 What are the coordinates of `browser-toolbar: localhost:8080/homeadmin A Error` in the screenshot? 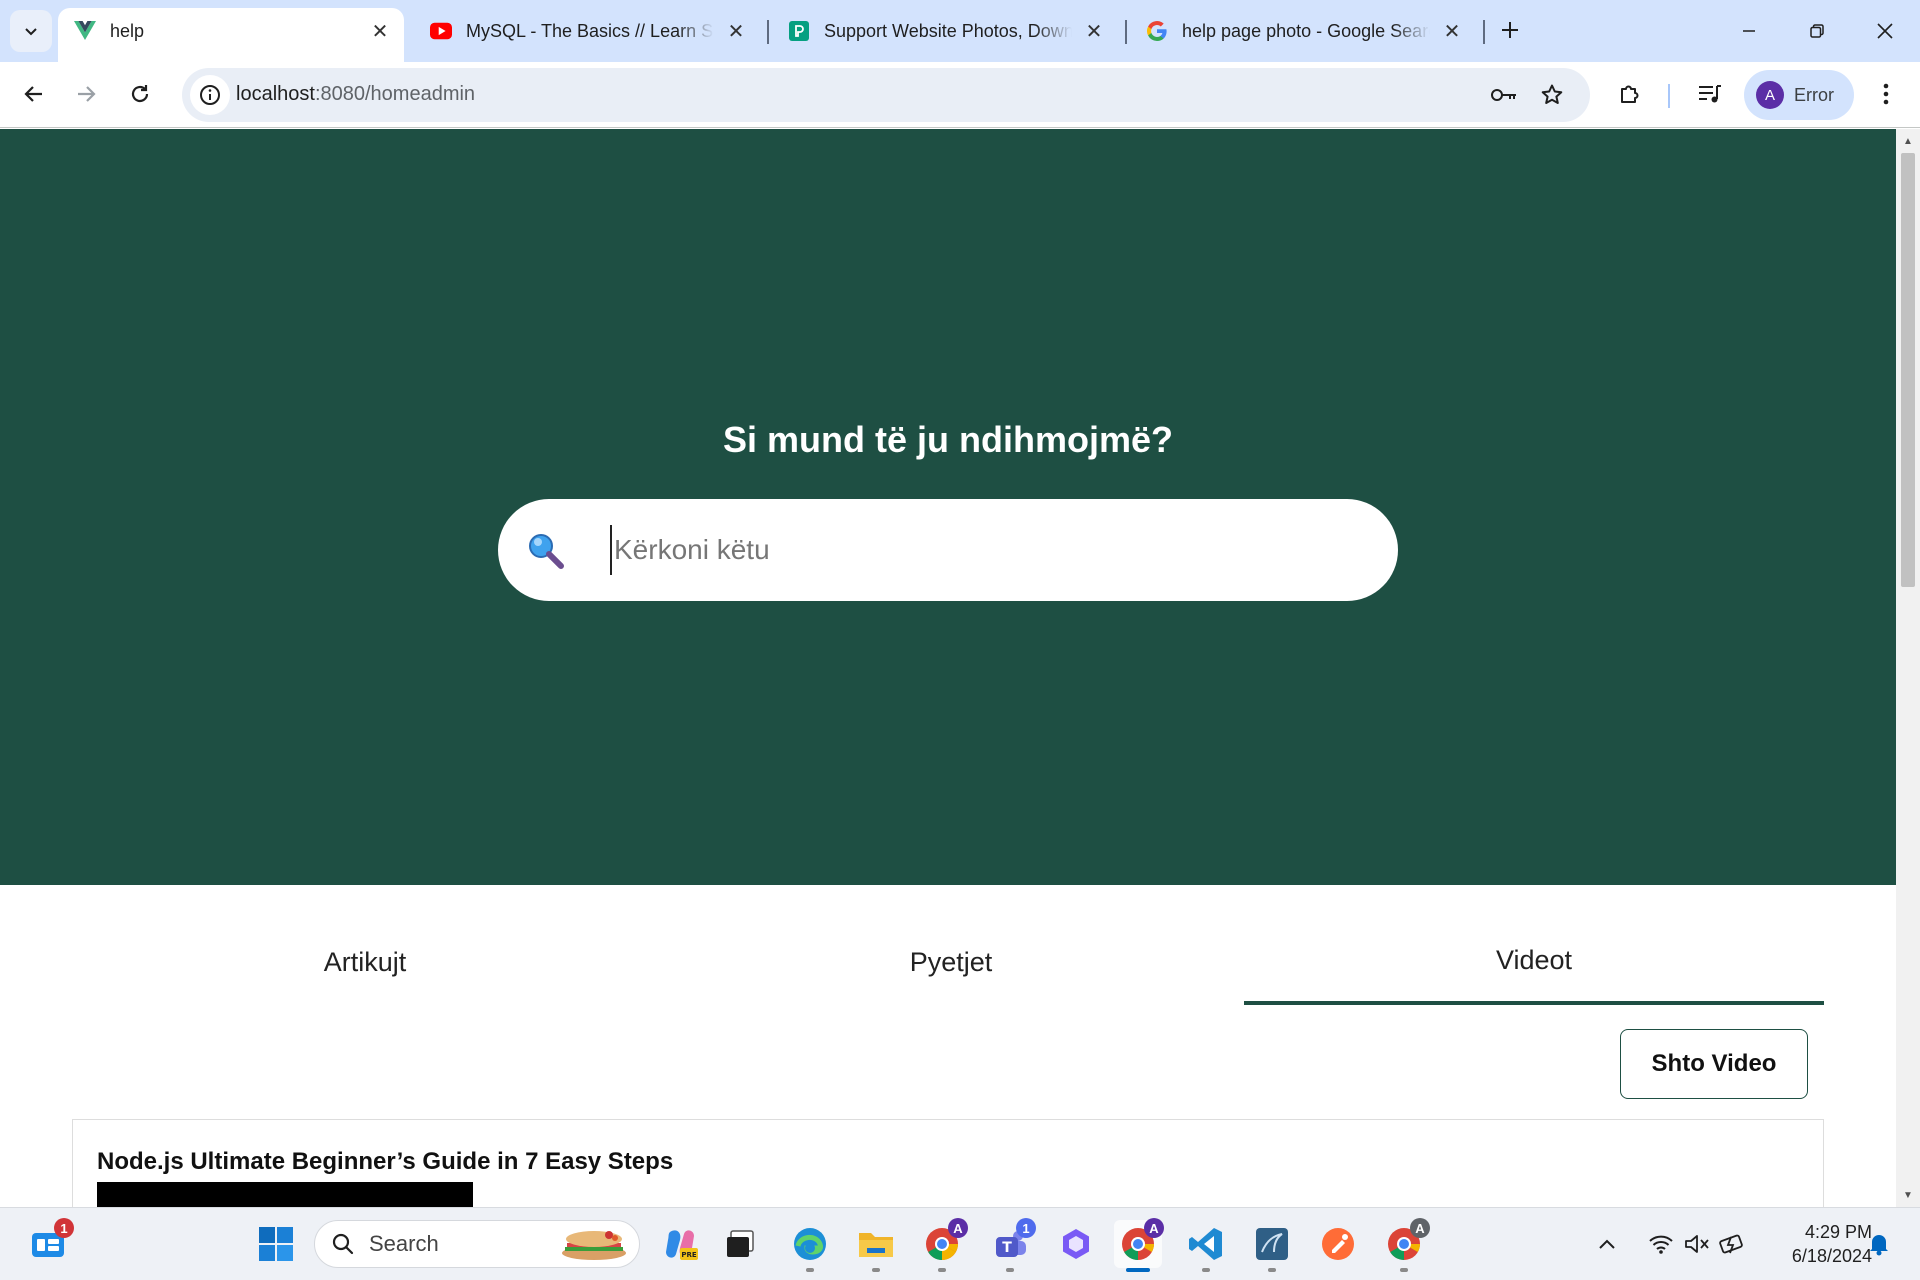 It's located at (960, 95).